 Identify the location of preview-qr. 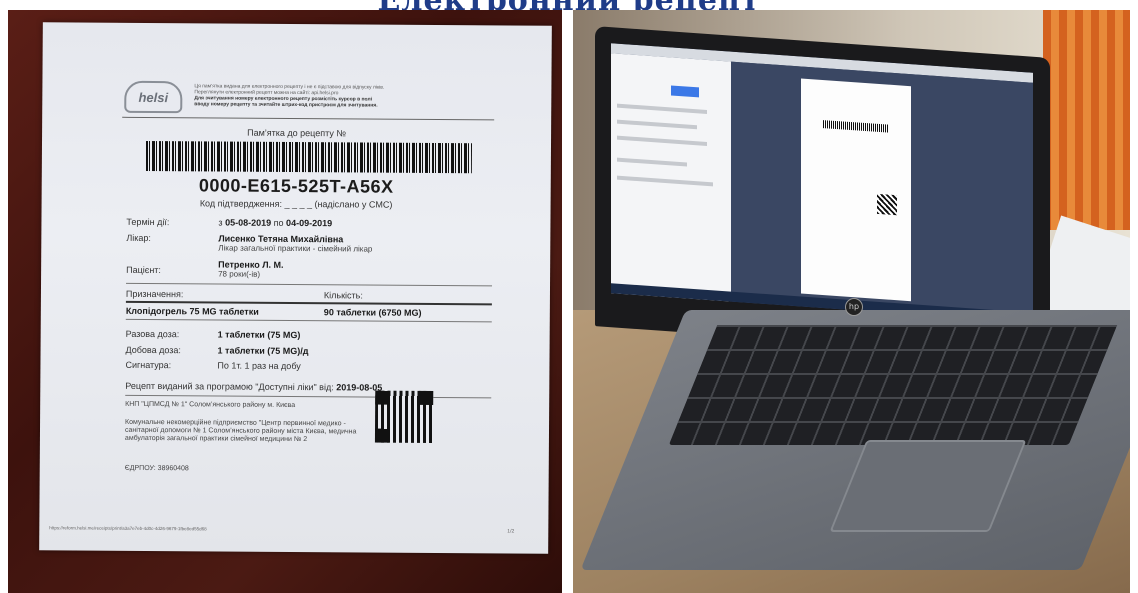
(887, 204).